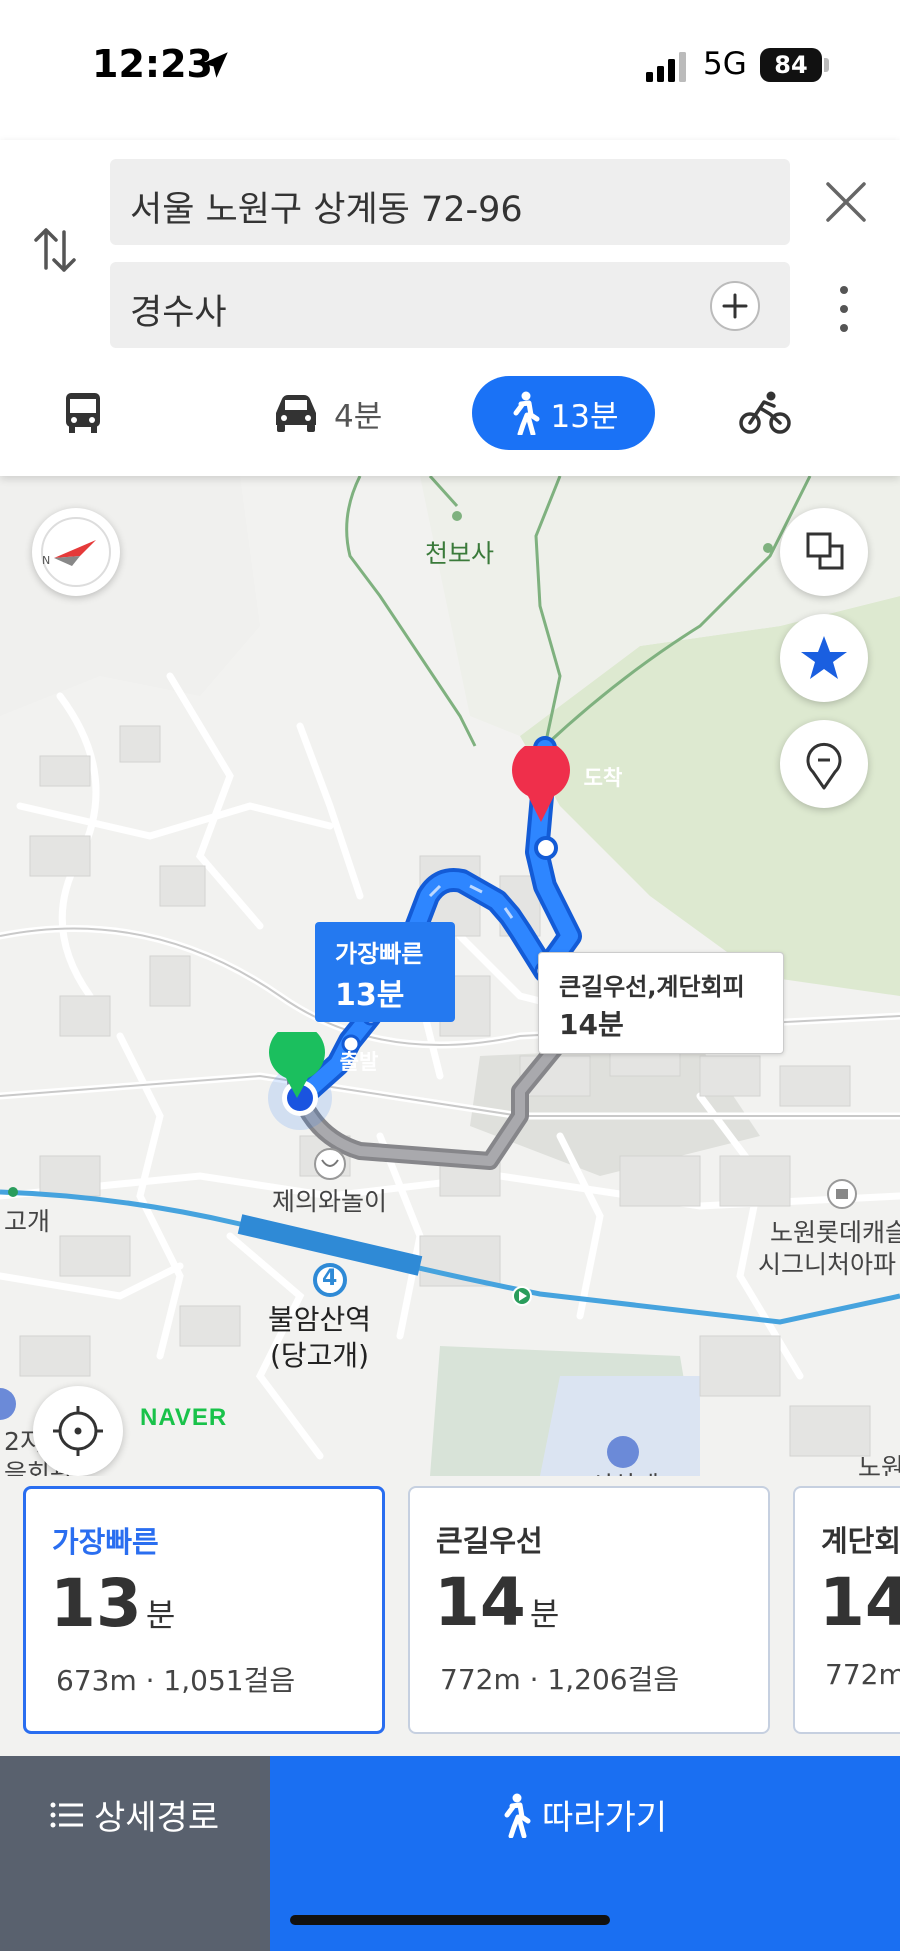 This screenshot has height=1951, width=900. What do you see at coordinates (379, 954) in the screenshot?
I see `fastest-callout-title: 가장빠른` at bounding box center [379, 954].